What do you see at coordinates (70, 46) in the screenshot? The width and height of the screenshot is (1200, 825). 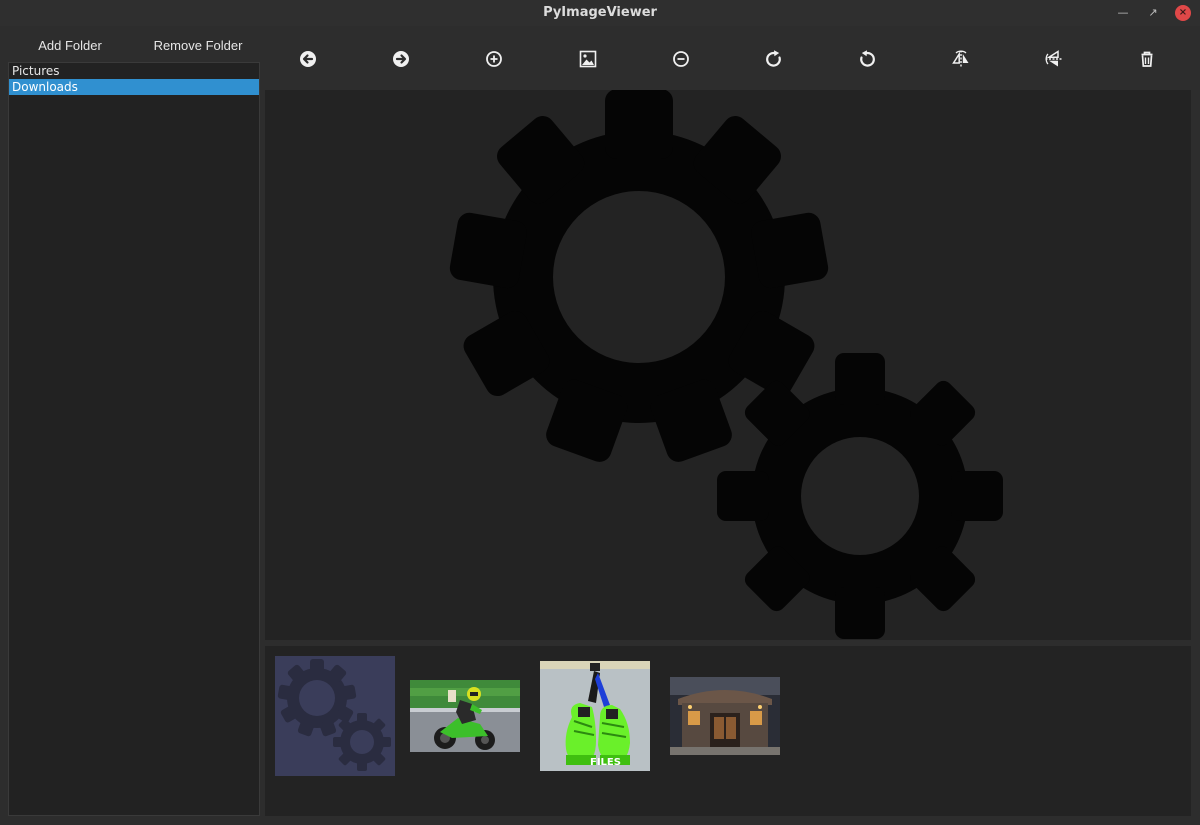 I see `add-folder-button: Add Folder` at bounding box center [70, 46].